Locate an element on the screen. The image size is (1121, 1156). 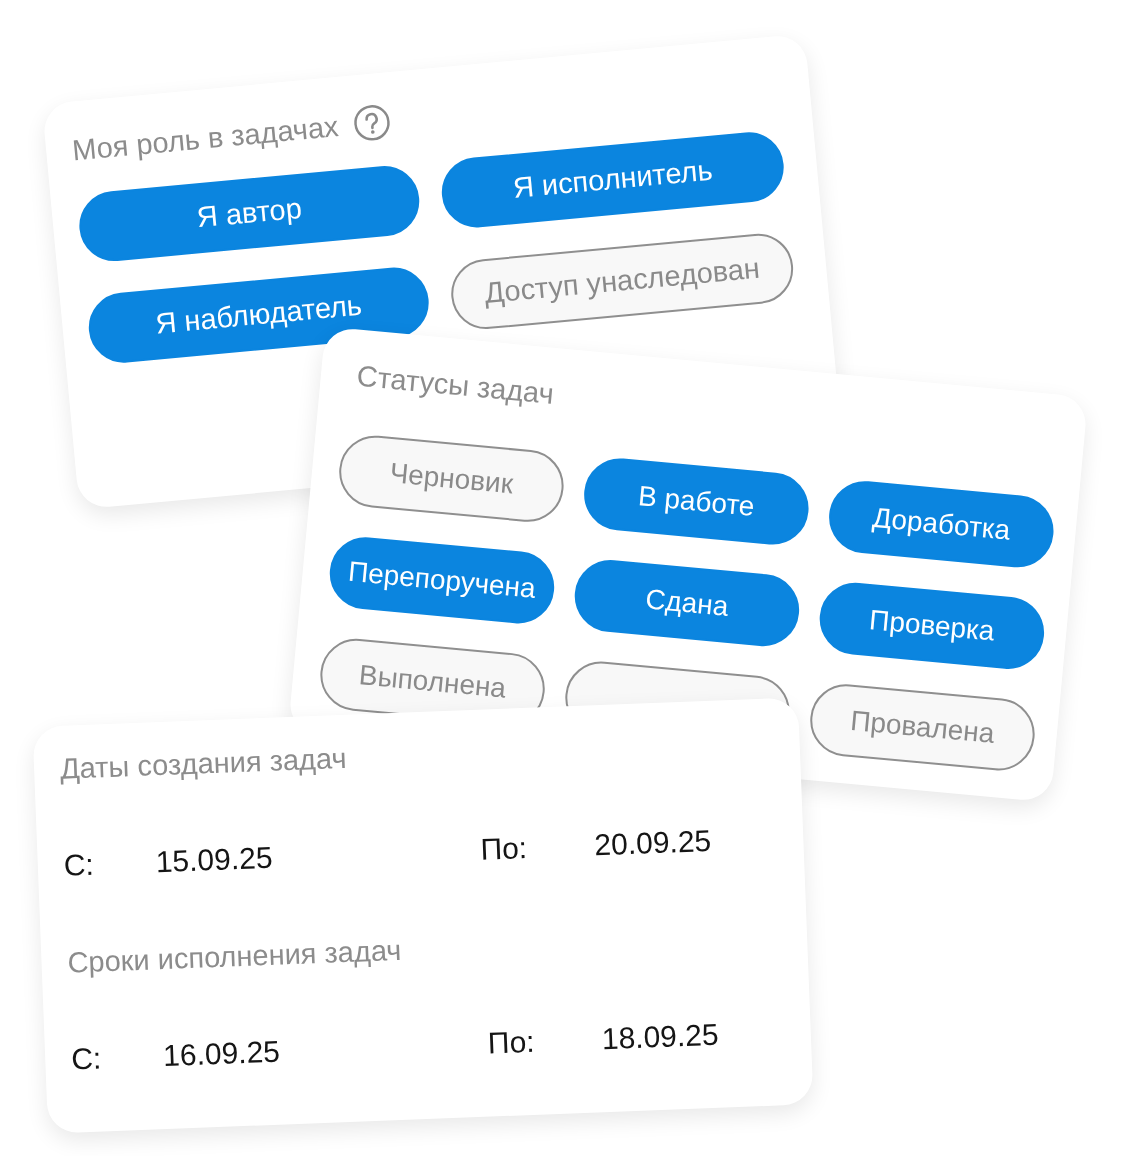
date-value: 20.09.25 is located at coordinates (652, 843).